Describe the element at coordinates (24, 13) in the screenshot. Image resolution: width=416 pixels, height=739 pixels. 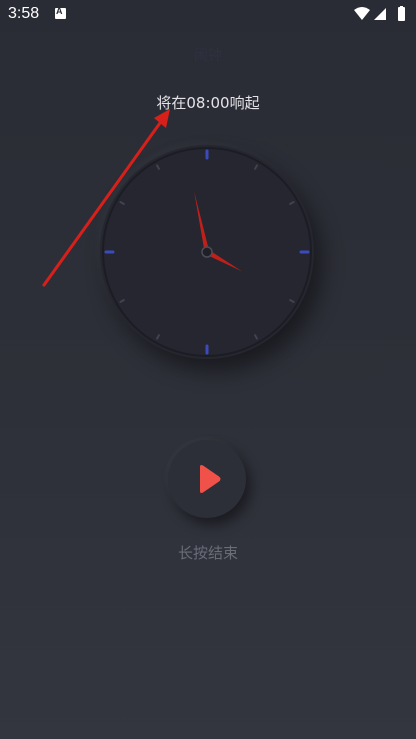
I see `status-time: 3:58` at that location.